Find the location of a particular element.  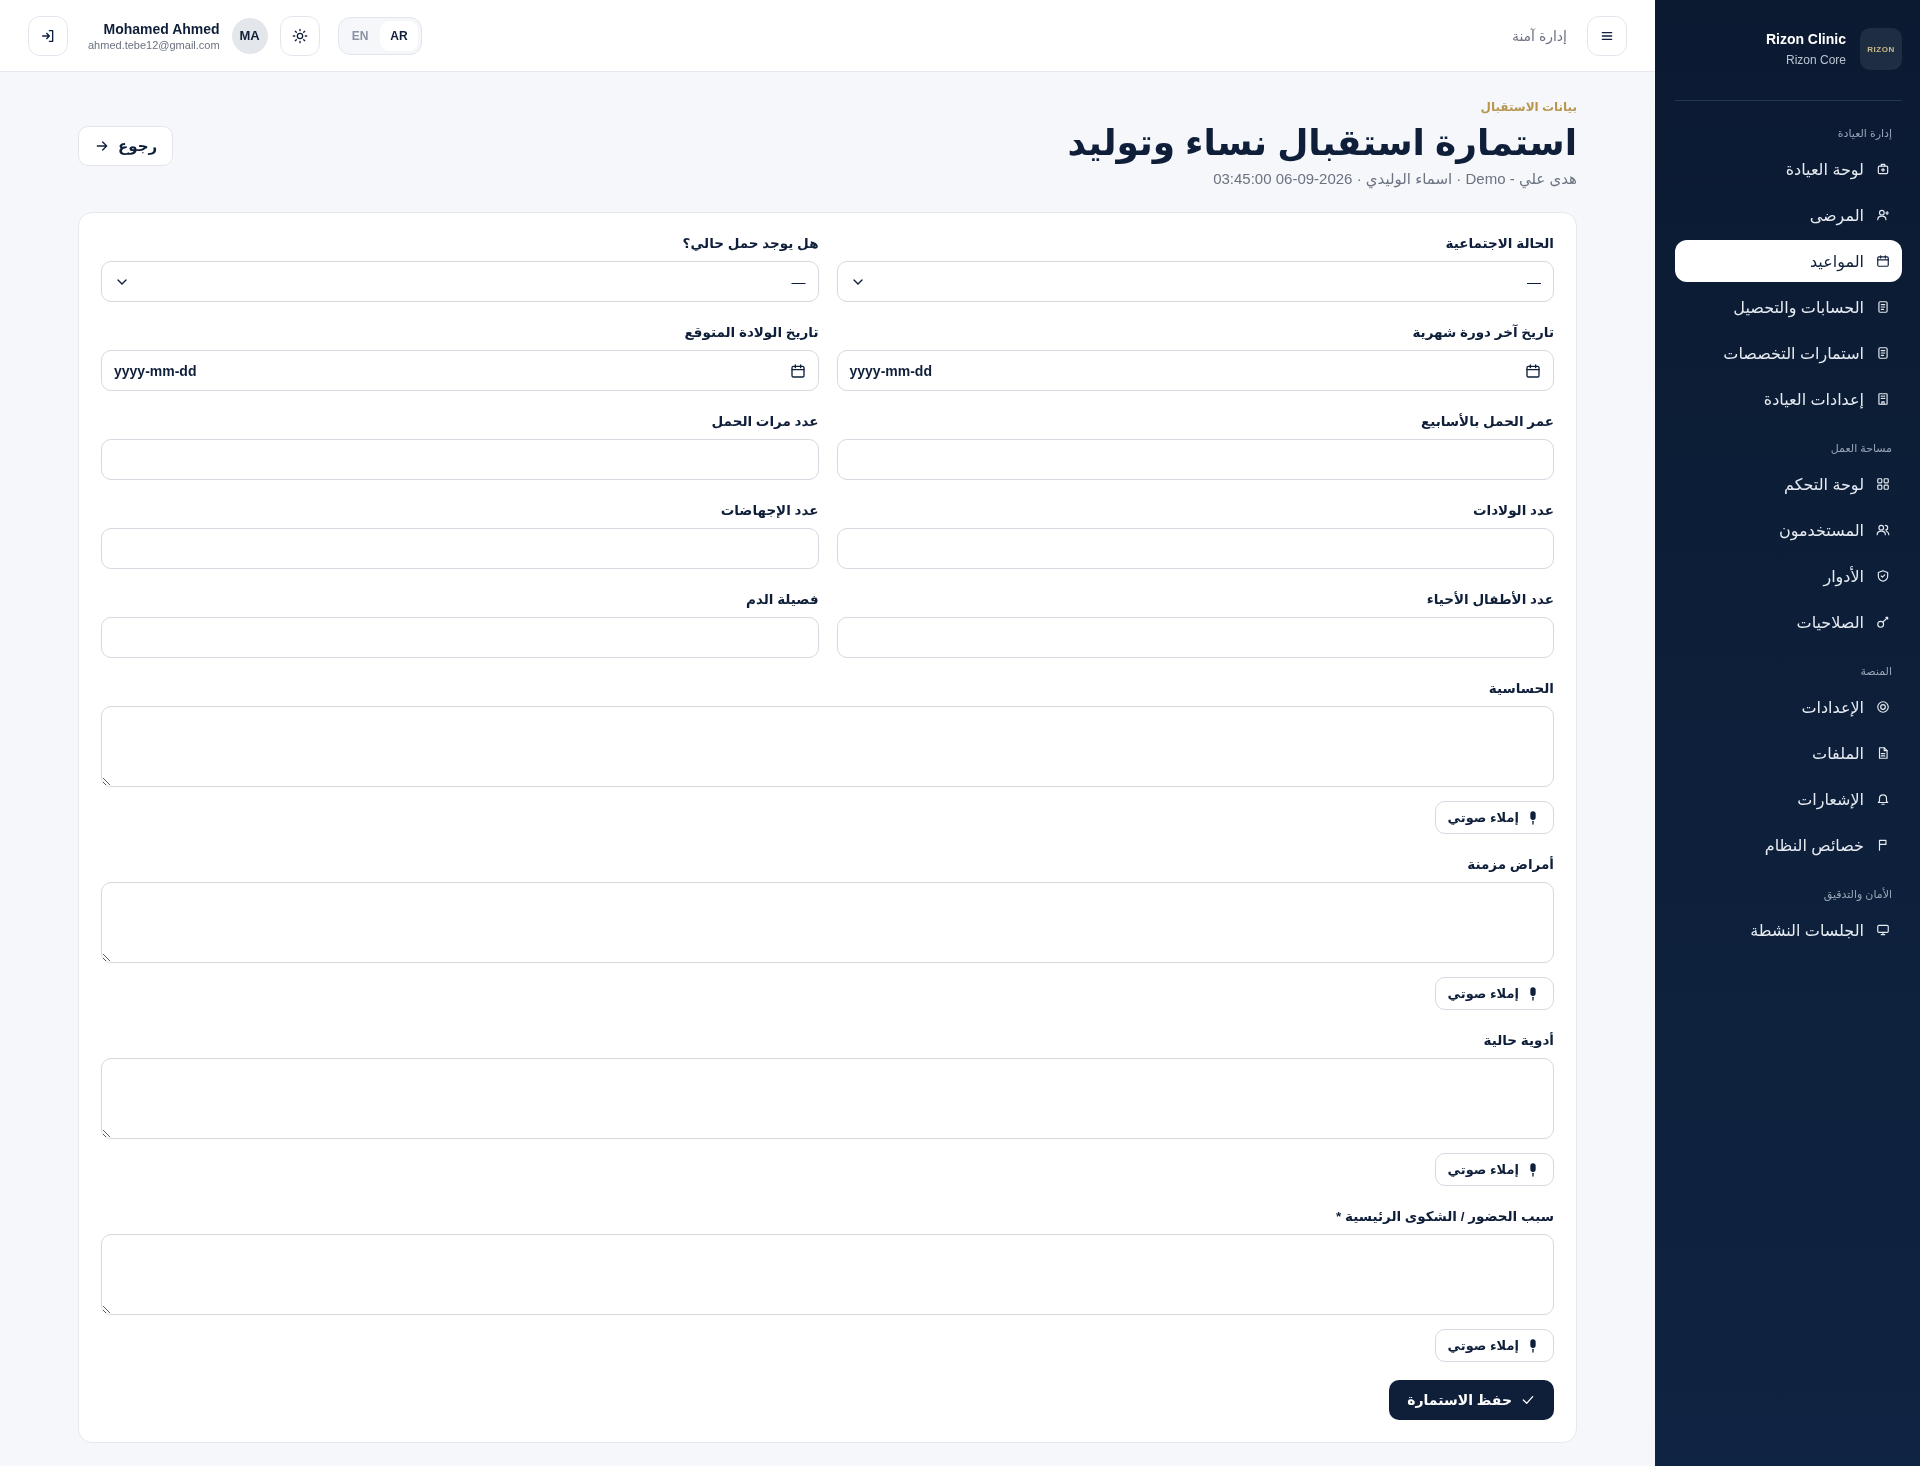

sidebar-section-title: إدارة العيادة is located at coordinates (1864, 134).